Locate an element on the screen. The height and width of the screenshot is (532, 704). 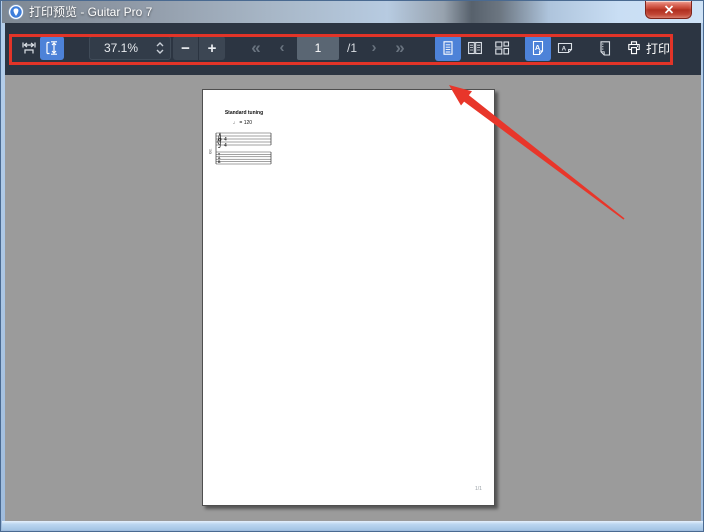
portrait-orientation-icon: A is located at coordinates (538, 48).